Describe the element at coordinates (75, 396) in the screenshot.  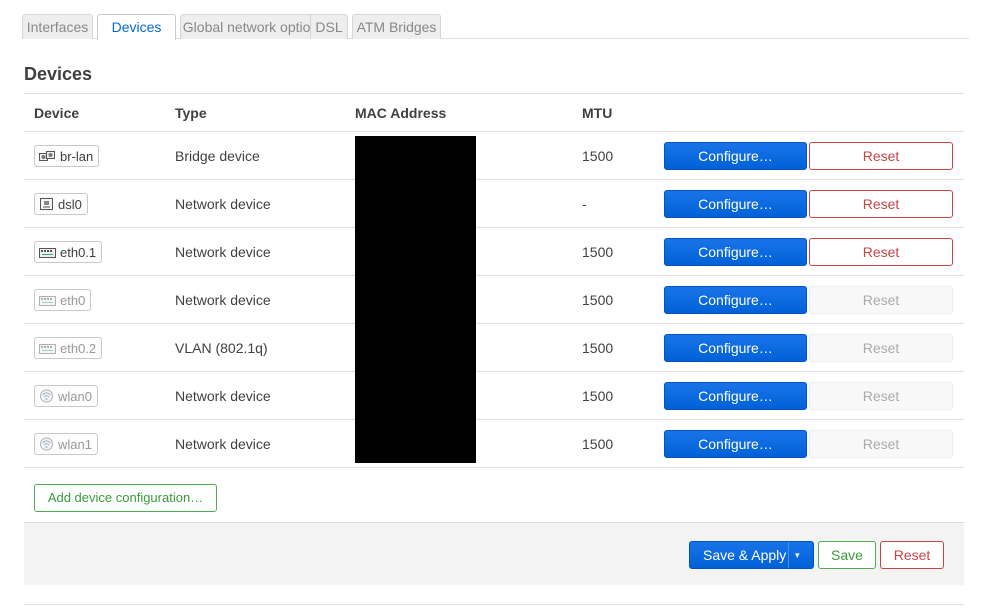
I see `device-name: wlan0` at that location.